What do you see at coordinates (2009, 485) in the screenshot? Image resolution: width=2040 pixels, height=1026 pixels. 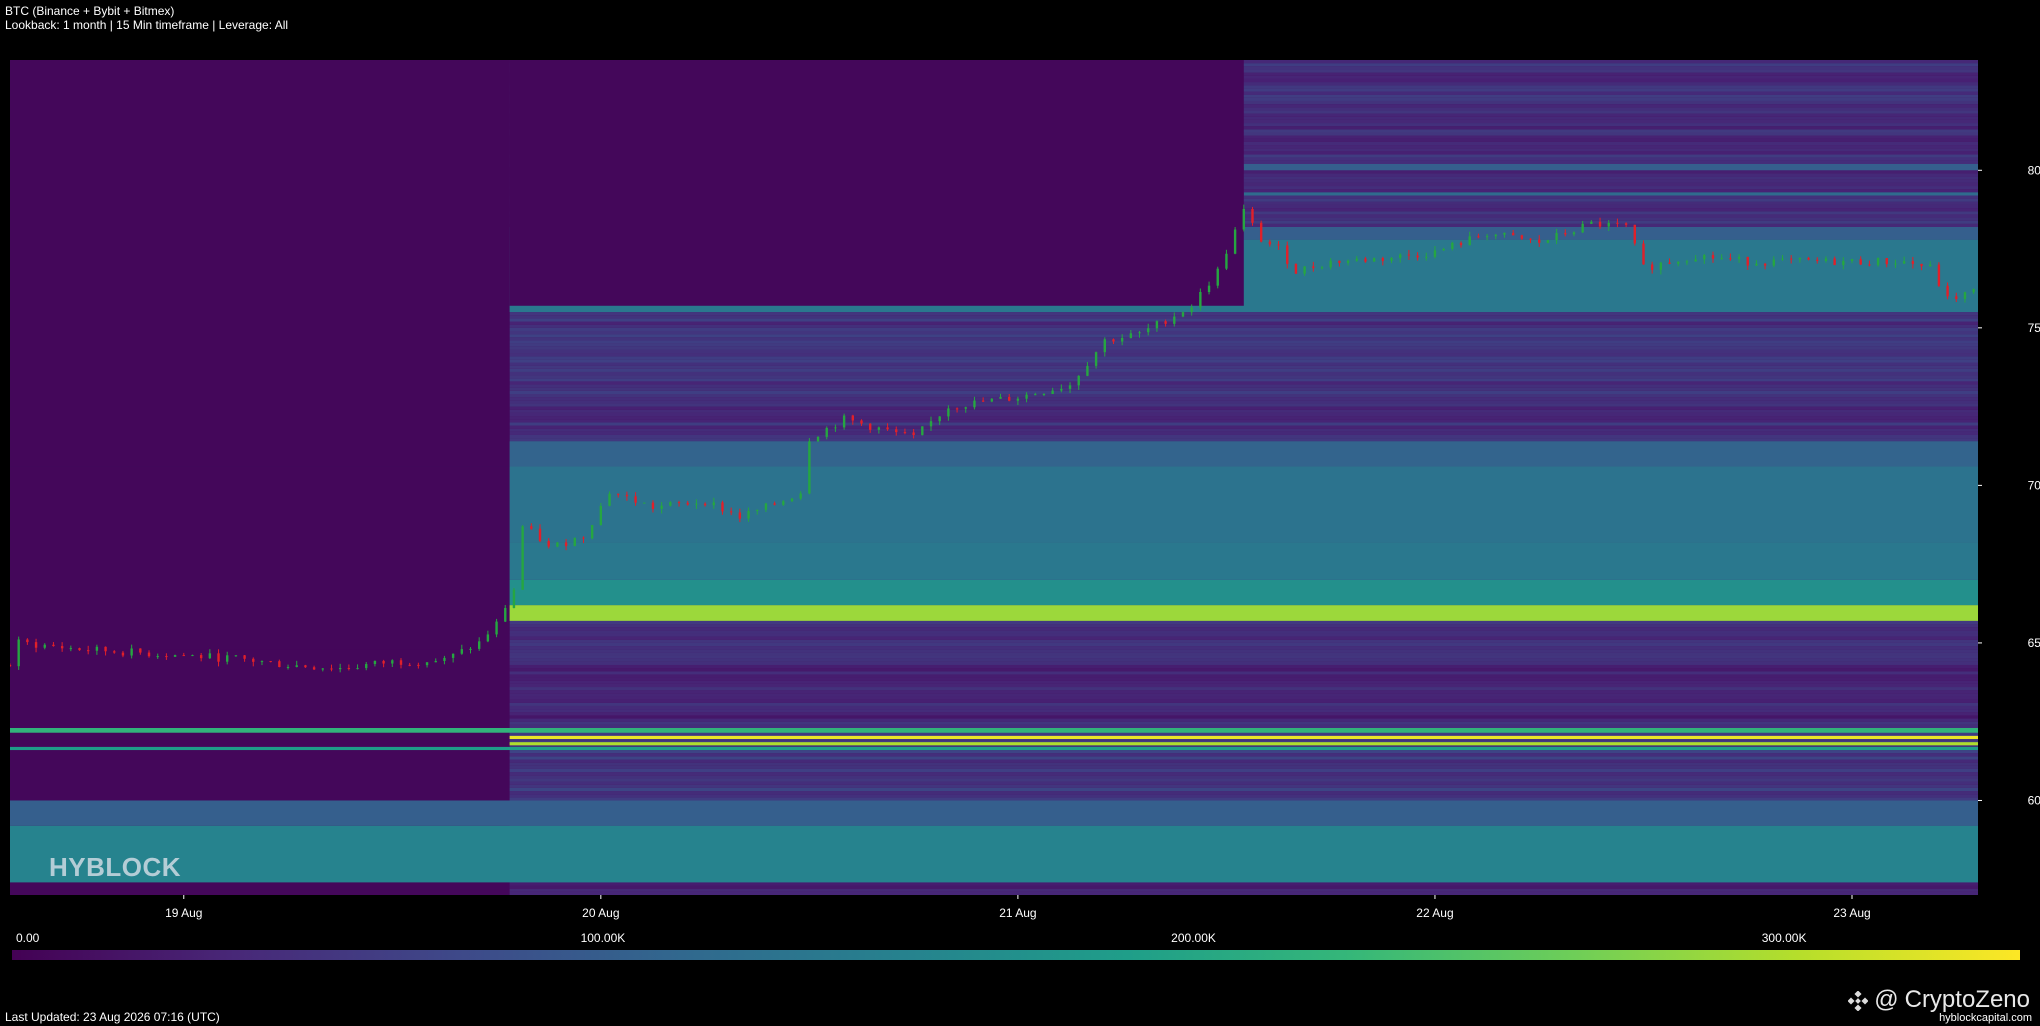 I see `y-axis: 60000.0 65000.0 70000.0 75000.0 80000.0` at bounding box center [2009, 485].